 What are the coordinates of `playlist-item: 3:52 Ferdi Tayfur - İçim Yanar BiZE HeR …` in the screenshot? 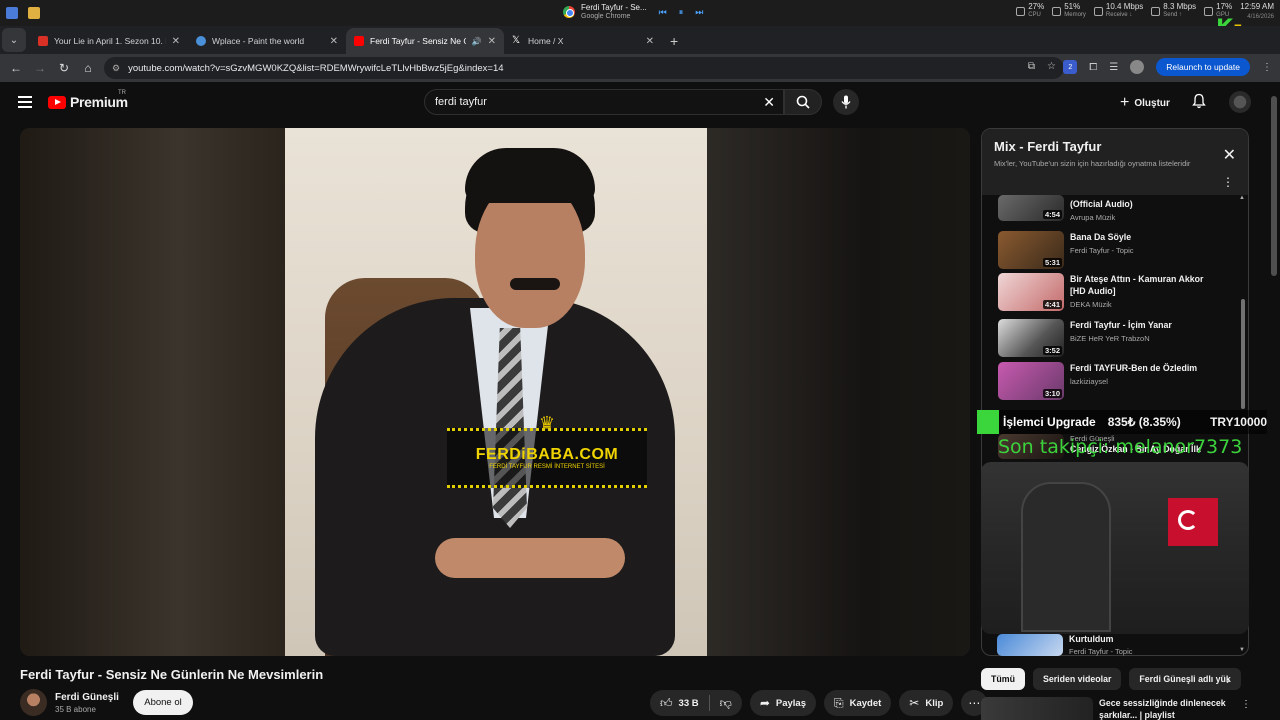 It's located at (1113, 338).